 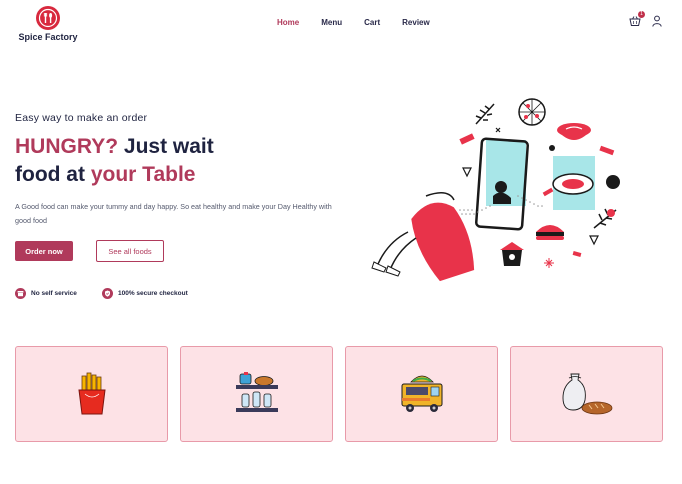 I want to click on bread-and-flour-icon, so click(x=587, y=394).